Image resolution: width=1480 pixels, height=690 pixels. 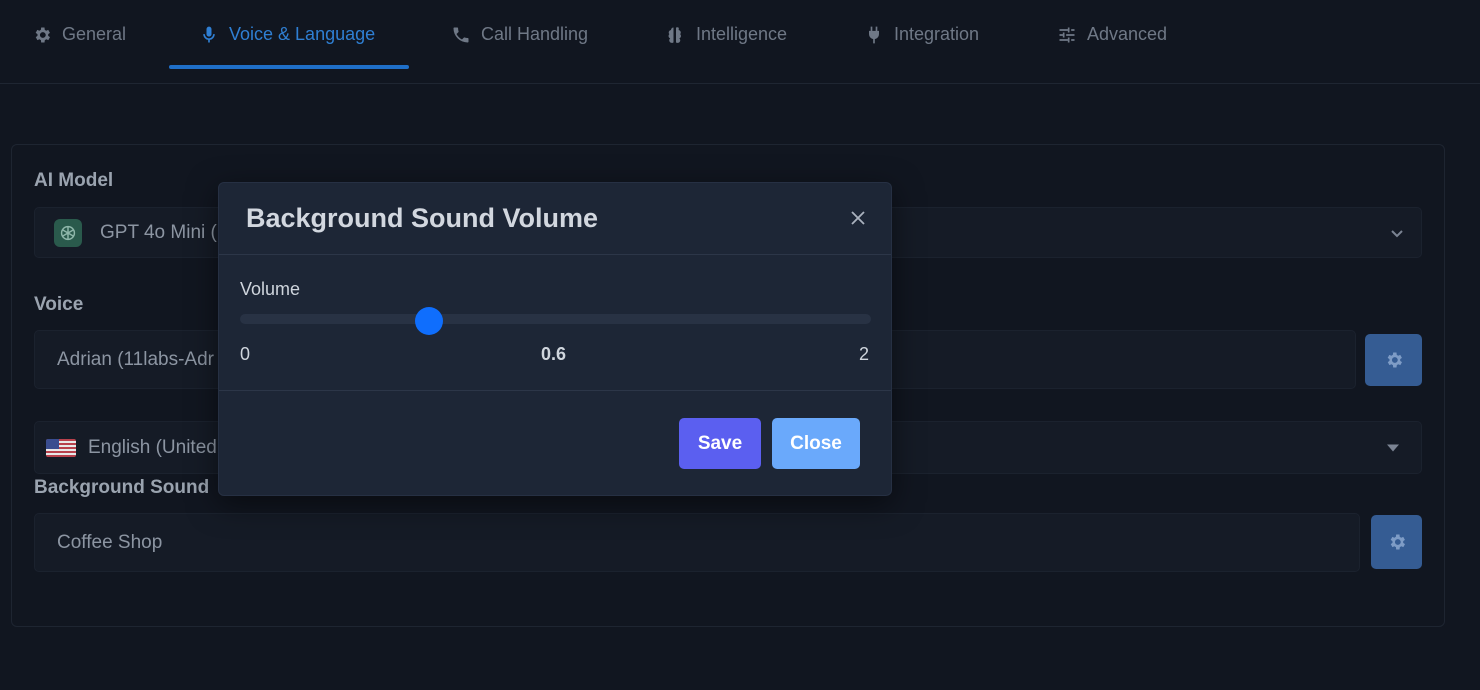 What do you see at coordinates (554, 354) in the screenshot?
I see `volume-value-label: 0.6` at bounding box center [554, 354].